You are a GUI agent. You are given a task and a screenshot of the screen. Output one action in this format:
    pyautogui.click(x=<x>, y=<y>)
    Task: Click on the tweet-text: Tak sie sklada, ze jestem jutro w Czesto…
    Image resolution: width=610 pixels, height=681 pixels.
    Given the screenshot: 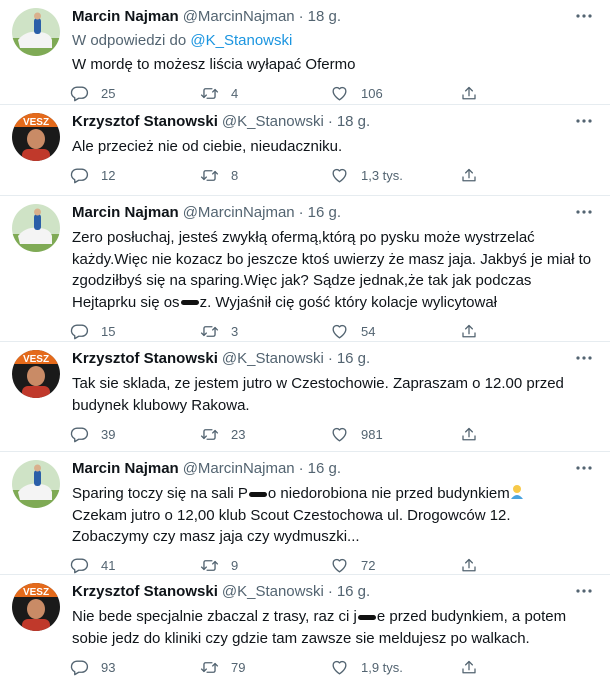 What is the action you would take?
    pyautogui.click(x=318, y=394)
    